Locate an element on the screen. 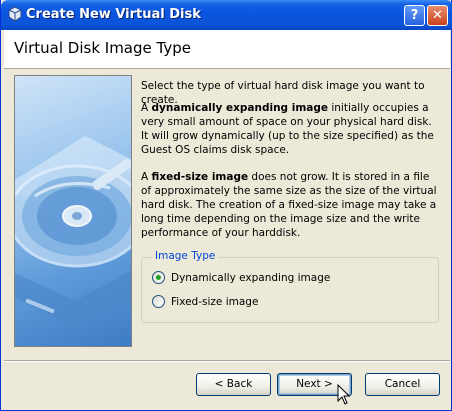  radio-fixed-indicator is located at coordinates (158, 301).